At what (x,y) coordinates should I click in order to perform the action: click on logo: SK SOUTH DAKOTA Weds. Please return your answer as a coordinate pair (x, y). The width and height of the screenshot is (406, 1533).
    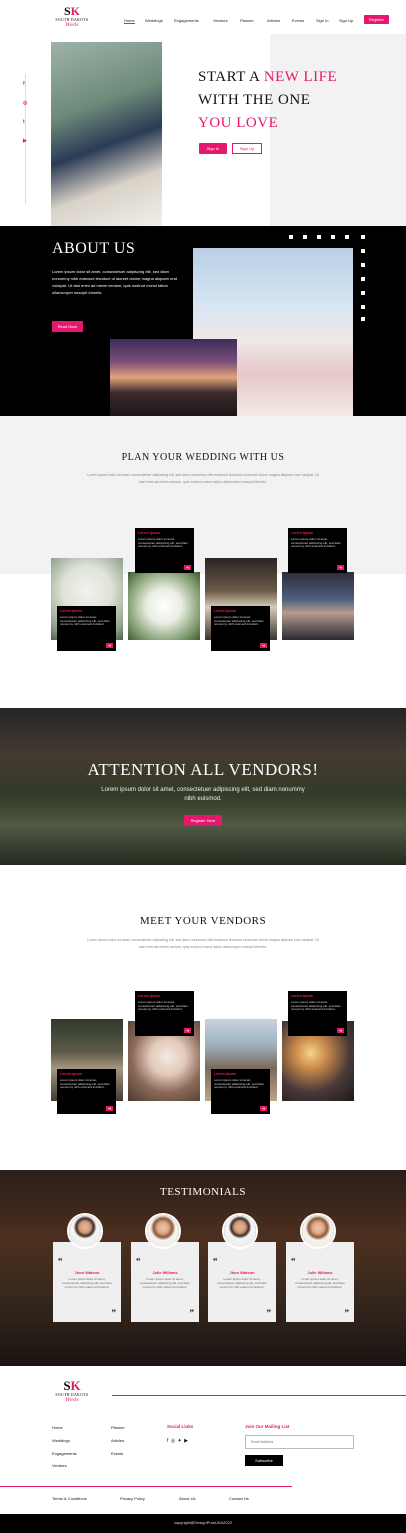
    Looking at the image, I should click on (72, 18).